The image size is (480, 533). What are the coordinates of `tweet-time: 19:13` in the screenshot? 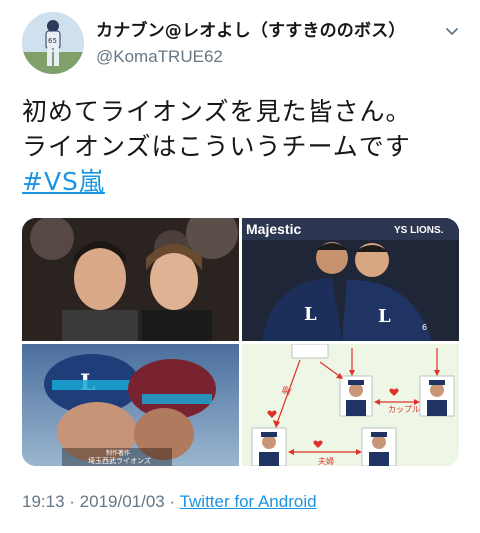 It's located at (43, 501).